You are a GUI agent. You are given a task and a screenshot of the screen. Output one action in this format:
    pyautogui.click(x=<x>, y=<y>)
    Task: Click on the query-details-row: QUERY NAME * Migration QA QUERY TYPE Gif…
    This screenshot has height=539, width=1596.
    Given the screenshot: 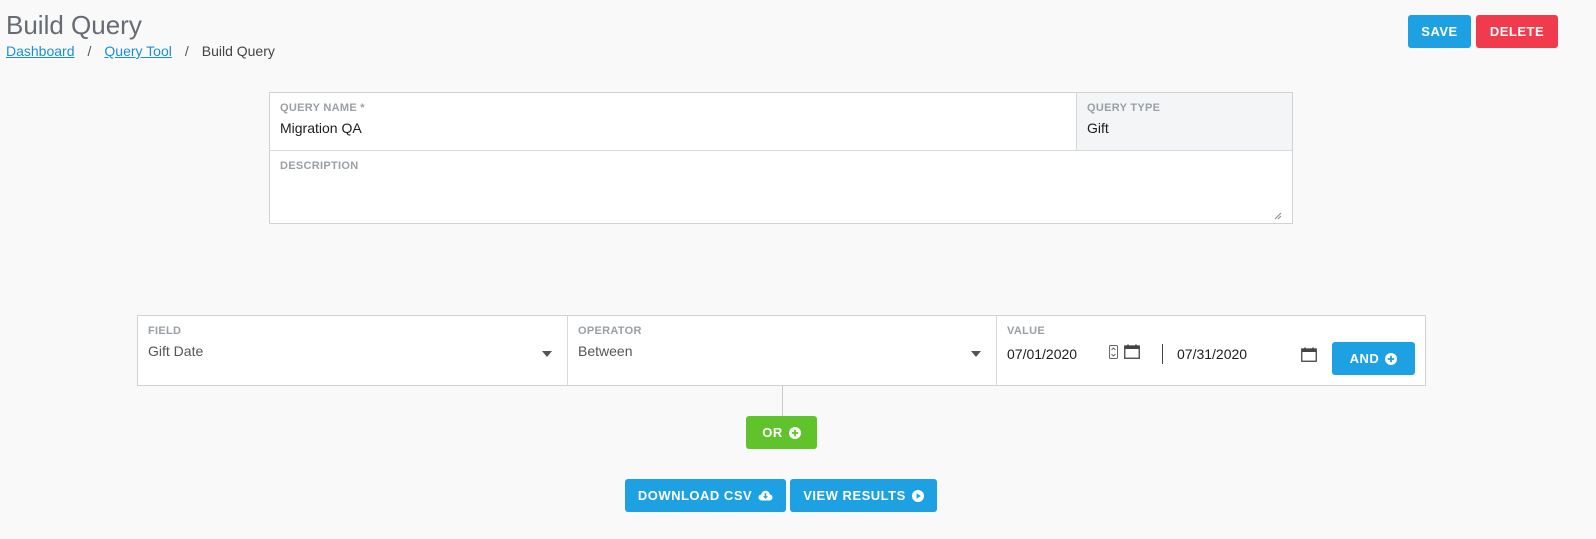 What is the action you would take?
    pyautogui.click(x=781, y=122)
    